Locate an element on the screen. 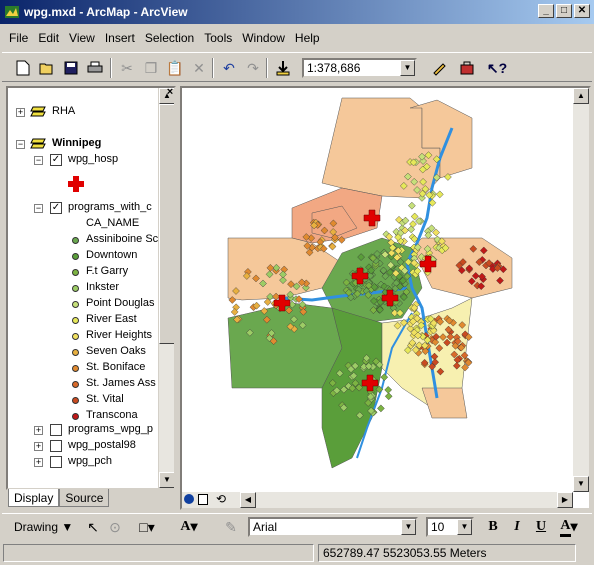  editor-toolbar-icon is located at coordinates (439, 68).